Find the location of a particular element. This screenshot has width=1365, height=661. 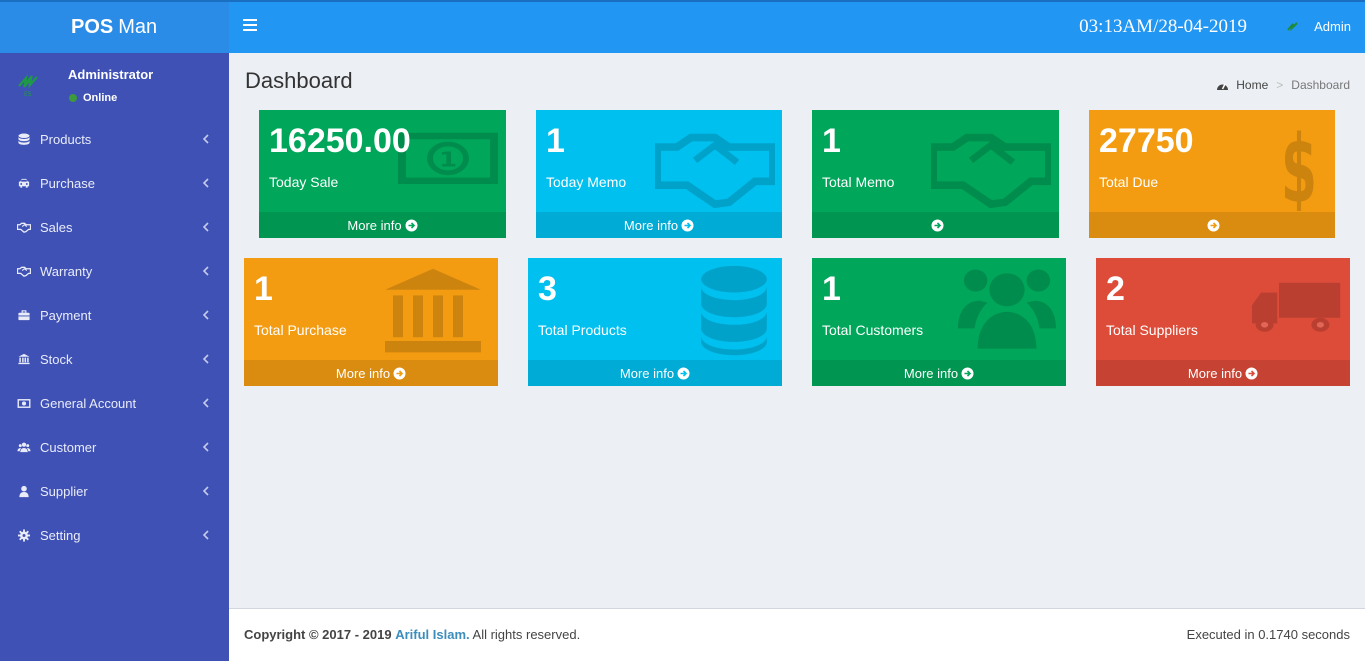

sidebar-item-customer: Customer is located at coordinates (114, 447).